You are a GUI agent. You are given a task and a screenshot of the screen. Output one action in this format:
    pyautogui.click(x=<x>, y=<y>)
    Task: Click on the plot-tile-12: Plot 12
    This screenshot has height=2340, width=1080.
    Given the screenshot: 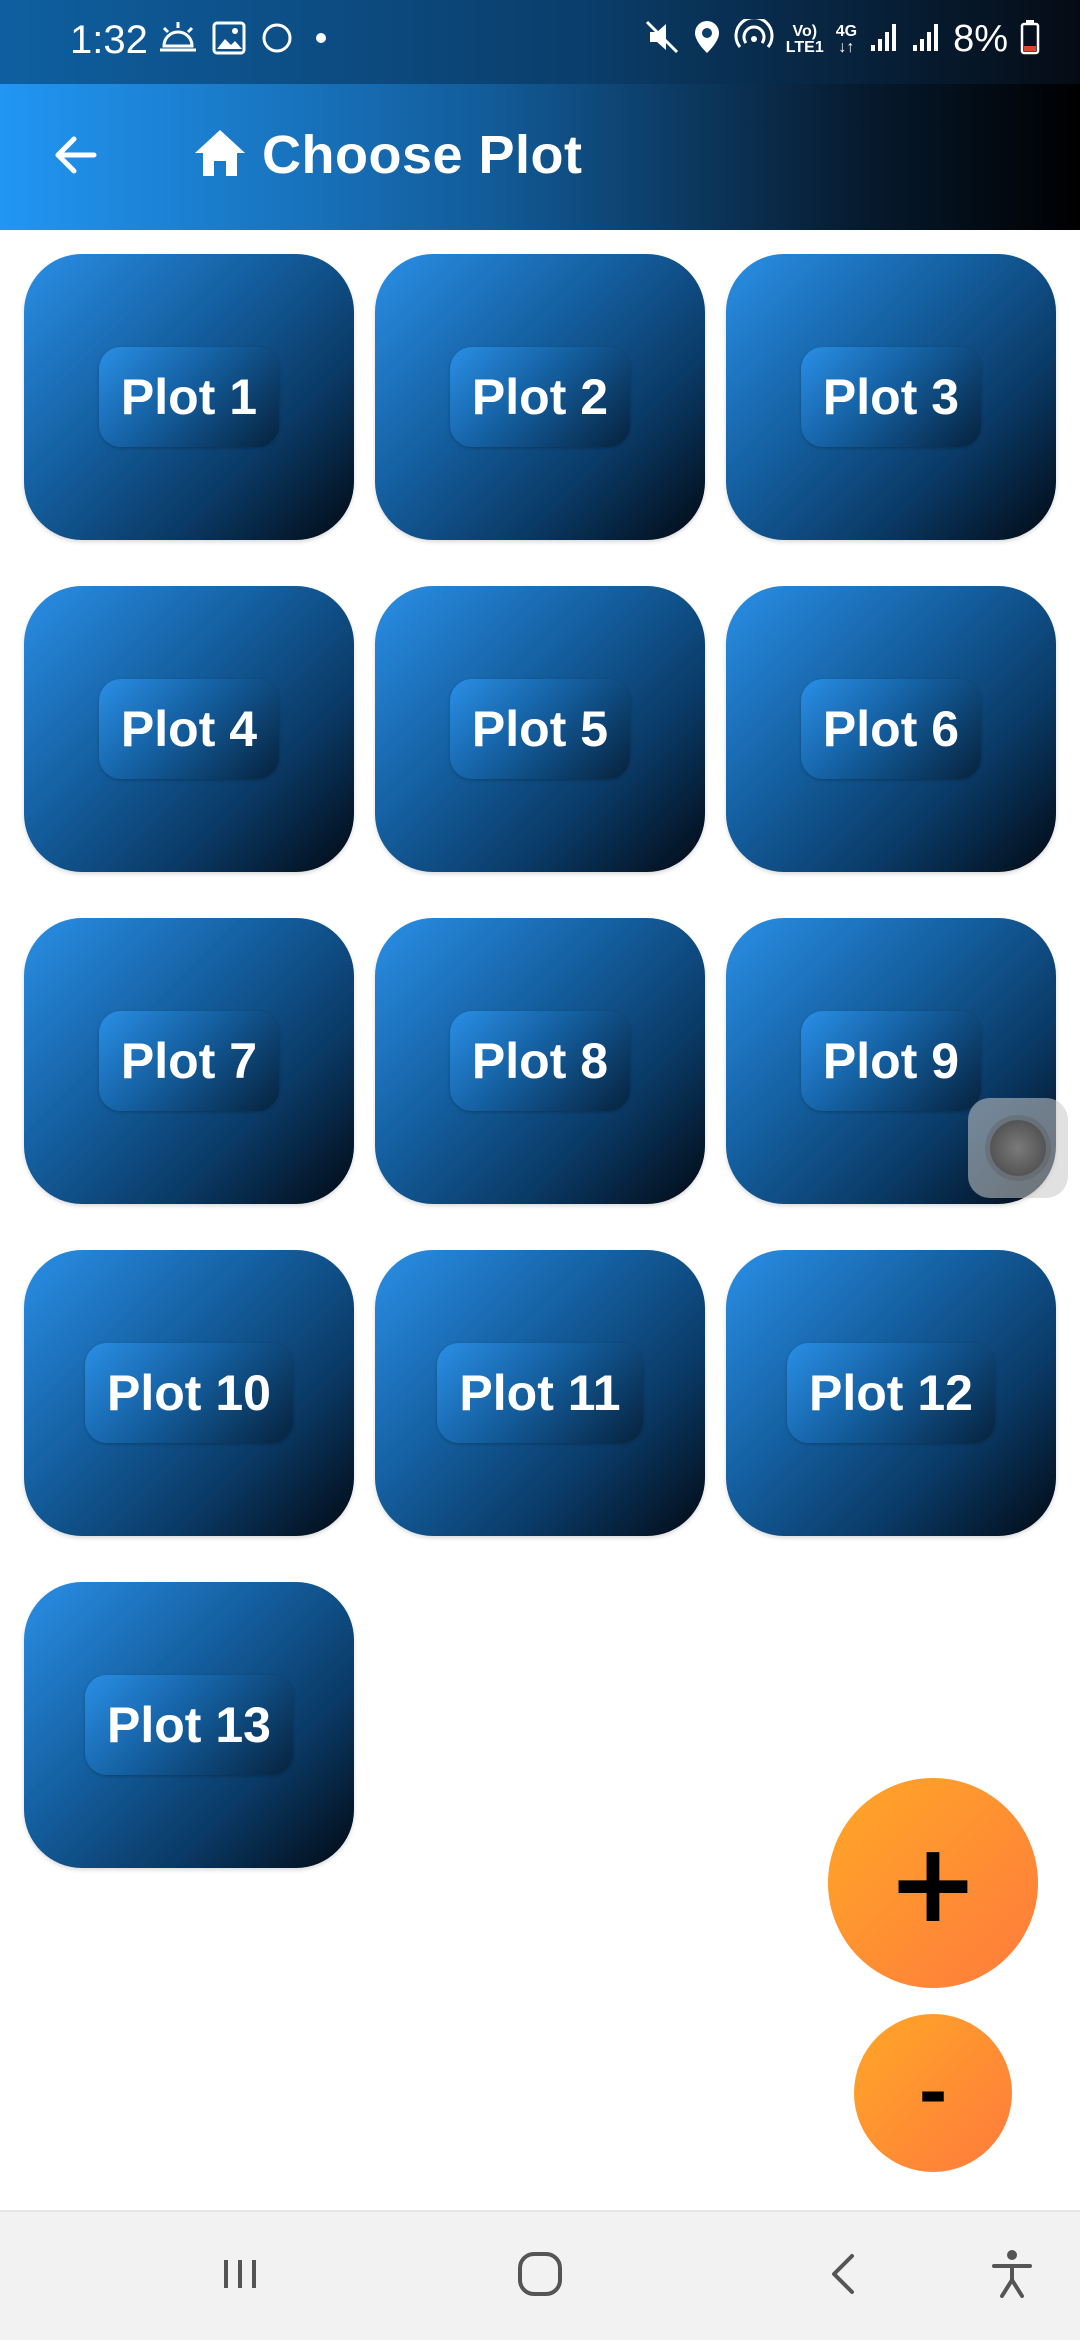 What is the action you would take?
    pyautogui.click(x=891, y=1393)
    